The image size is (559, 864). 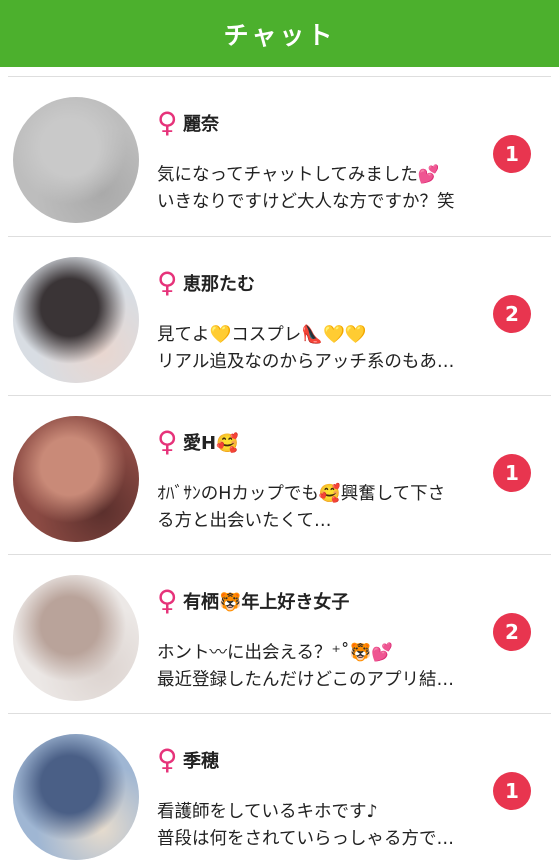 What do you see at coordinates (321, 760) in the screenshot?
I see `name-row: ♀ 季穂` at bounding box center [321, 760].